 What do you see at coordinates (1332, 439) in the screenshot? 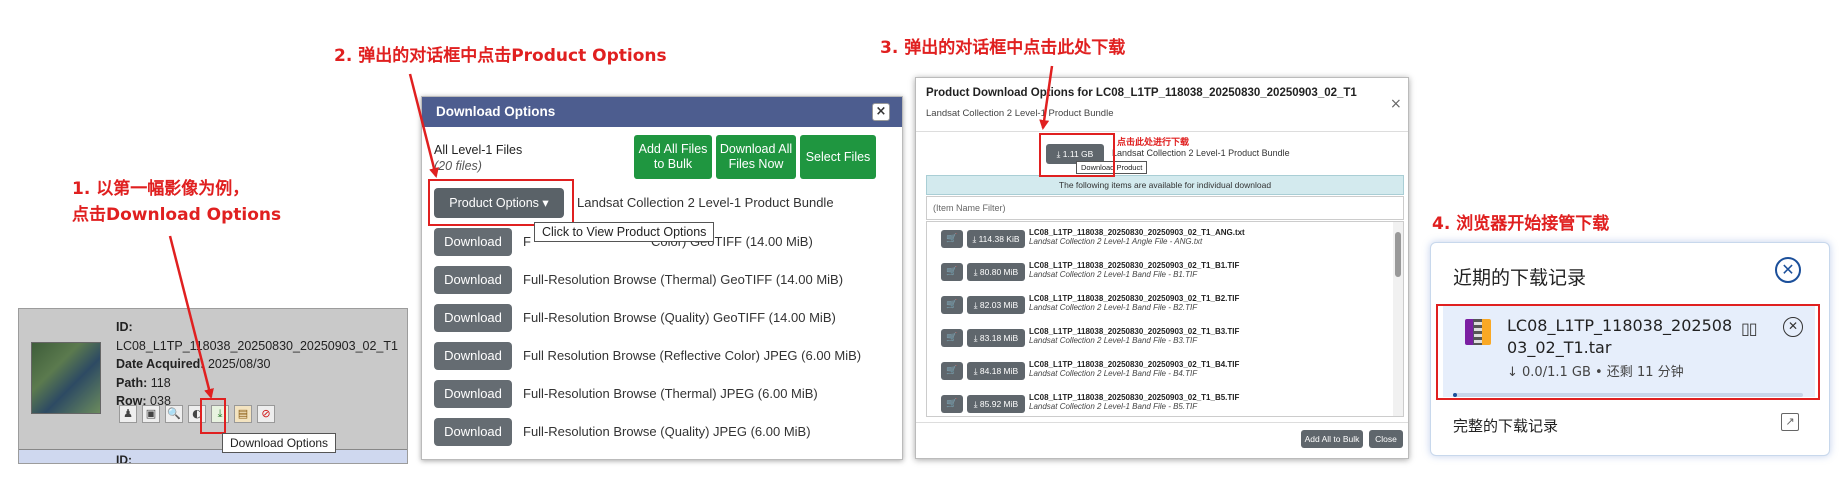
I see `add-all-to-bulk-button: Add All to Bulk` at bounding box center [1332, 439].